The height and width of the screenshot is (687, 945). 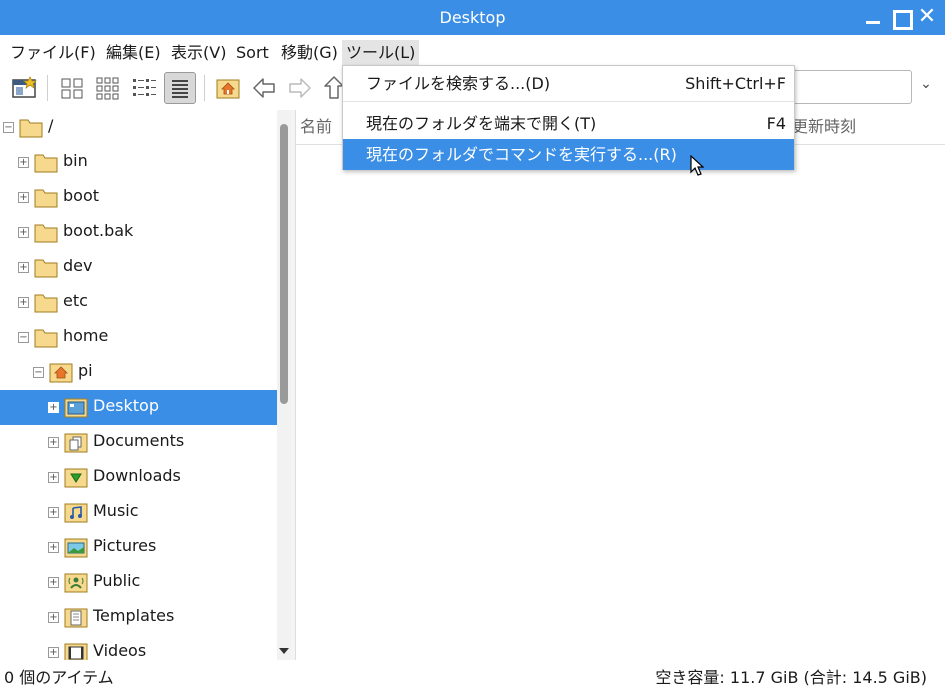 I want to click on scroll-down-arrow-icon, so click(x=284, y=651).